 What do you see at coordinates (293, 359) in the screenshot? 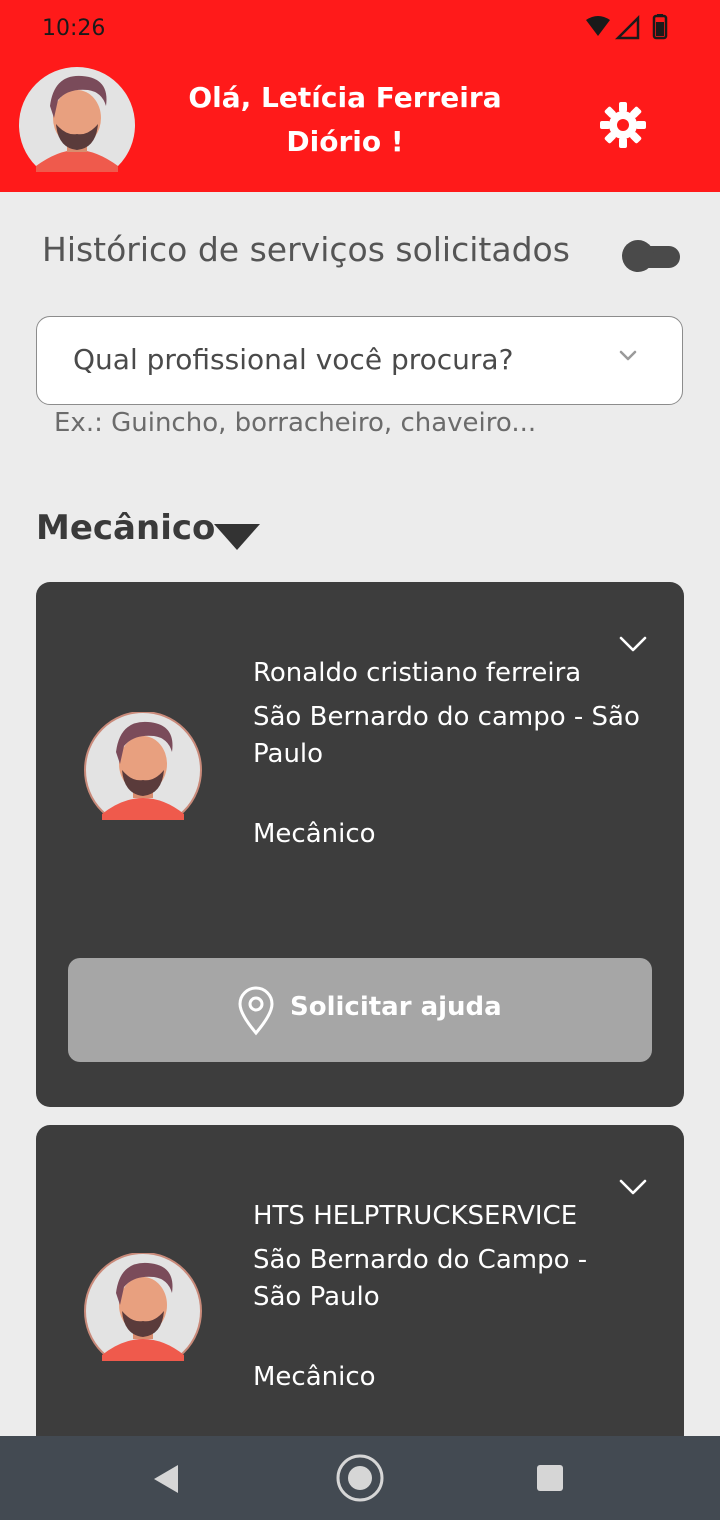
I see `professional-select-placeholder: Qual profissional você procura?` at bounding box center [293, 359].